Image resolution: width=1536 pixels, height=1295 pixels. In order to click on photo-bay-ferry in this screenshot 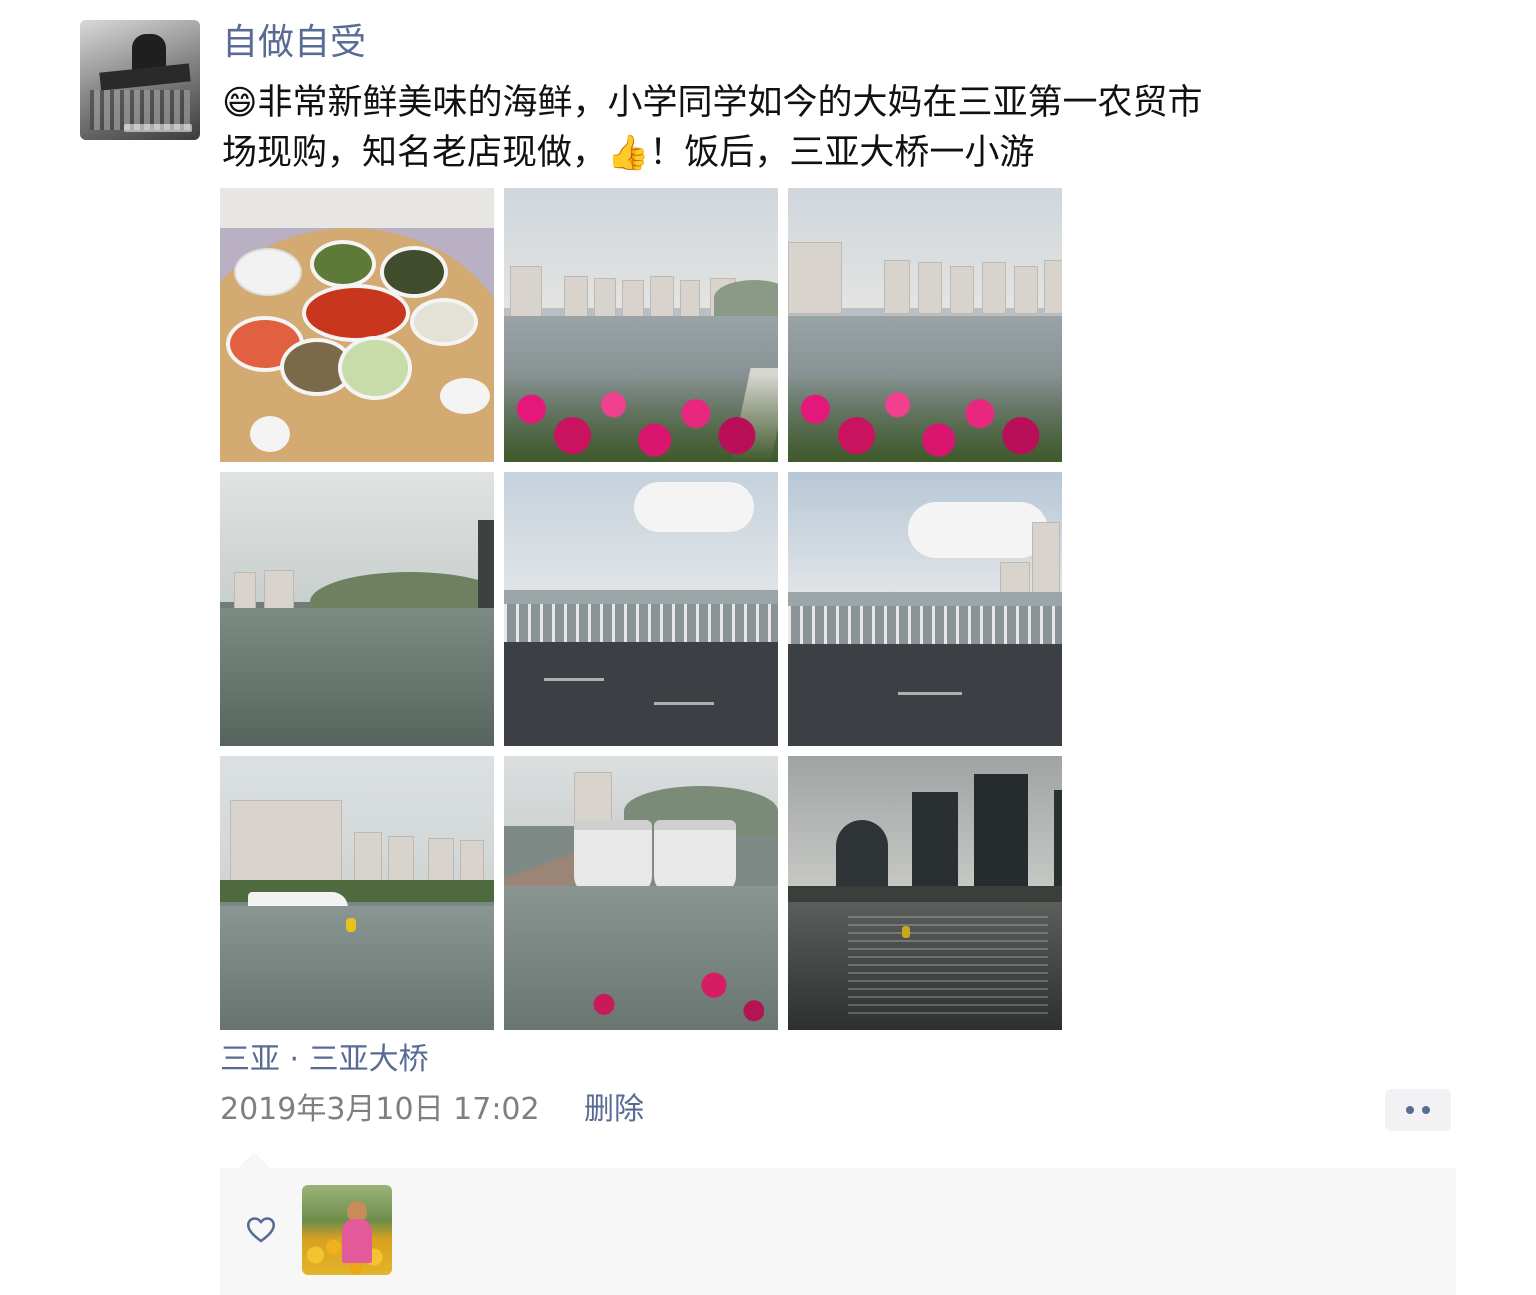, I will do `click(357, 893)`.